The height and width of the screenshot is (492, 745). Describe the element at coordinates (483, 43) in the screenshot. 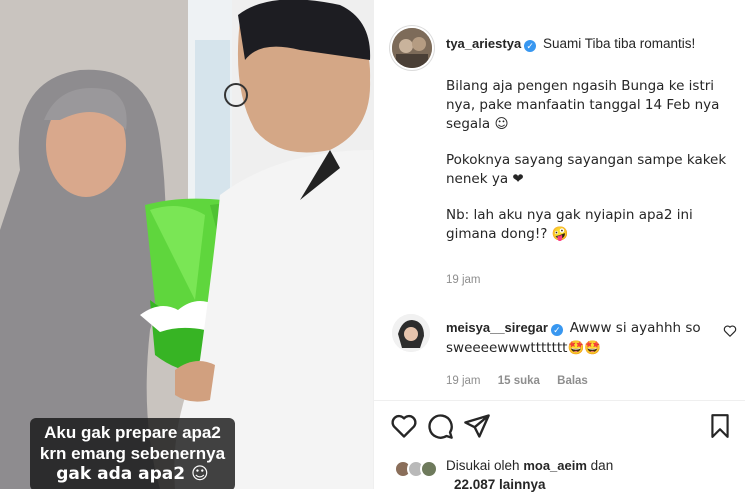

I see `post-username: tya_ariestya` at that location.